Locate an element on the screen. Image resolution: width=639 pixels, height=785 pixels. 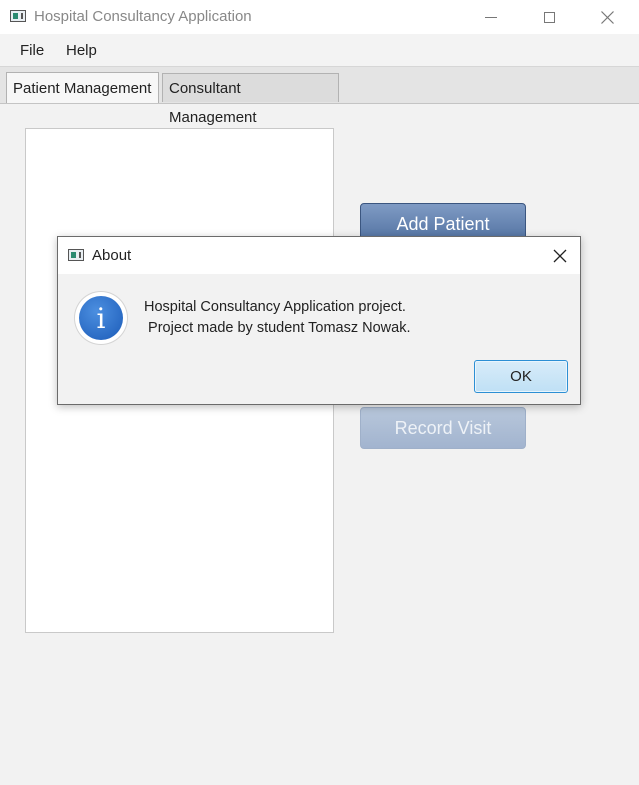
tab-consultant-management: Consultant Management is located at coordinates (250, 99).